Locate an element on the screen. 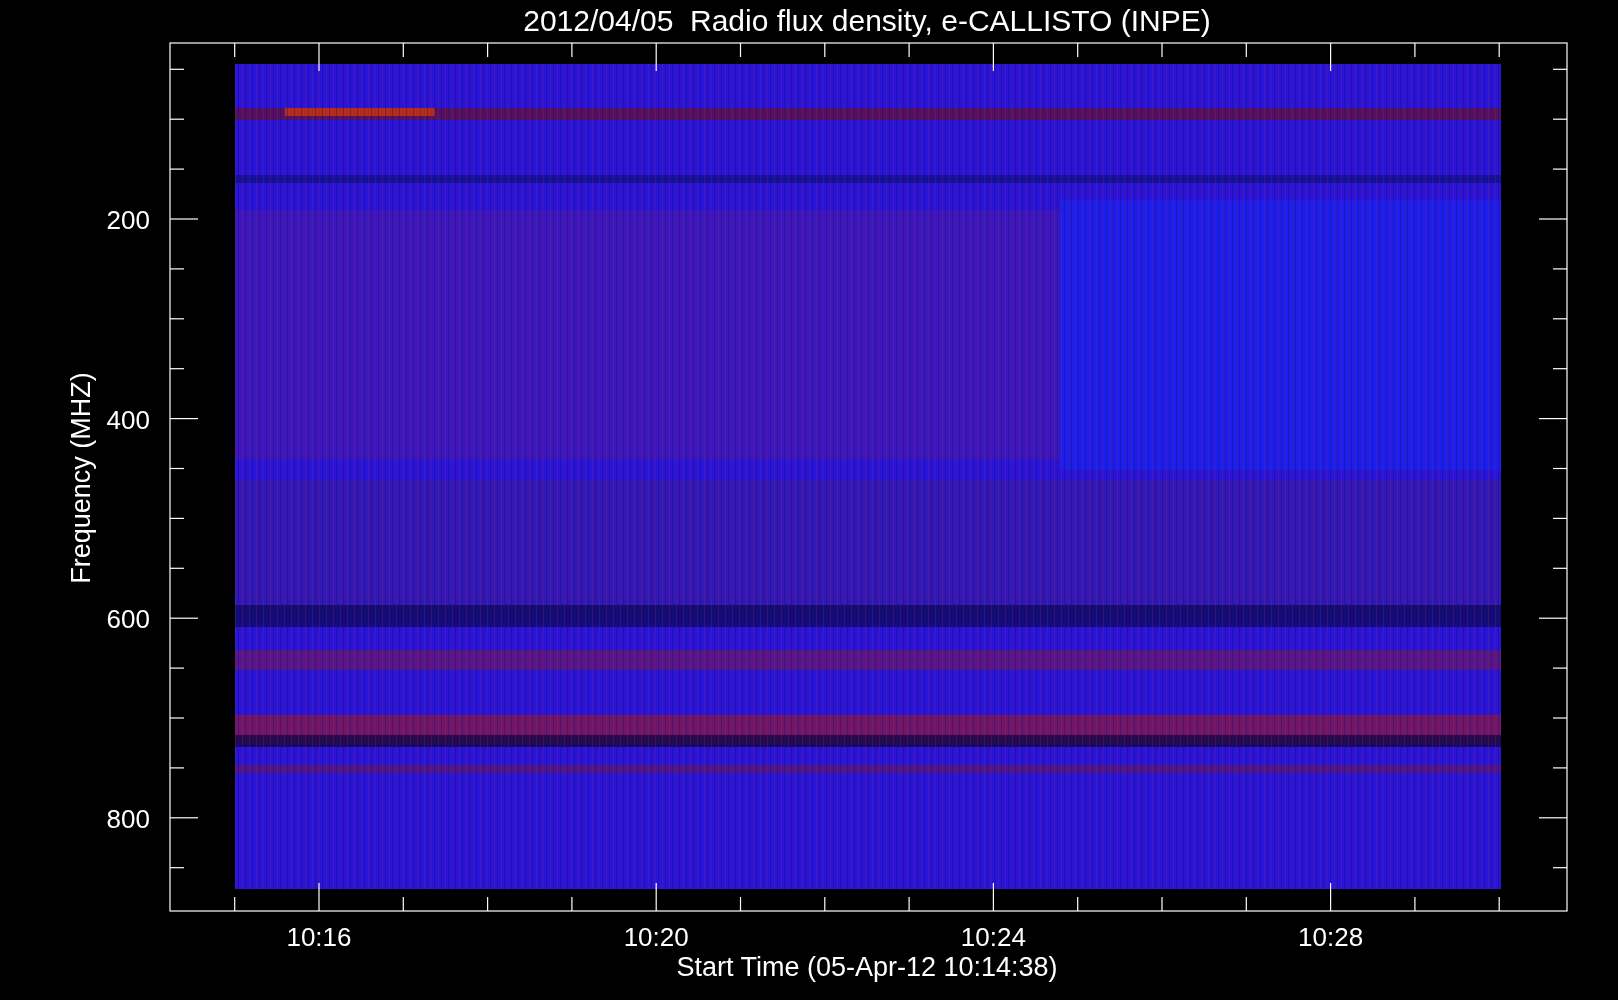 The height and width of the screenshot is (1000, 1618). chart-title: 2012/04/05 Radio flux density, e-CALLISTO (INPE) is located at coordinates (867, 20).